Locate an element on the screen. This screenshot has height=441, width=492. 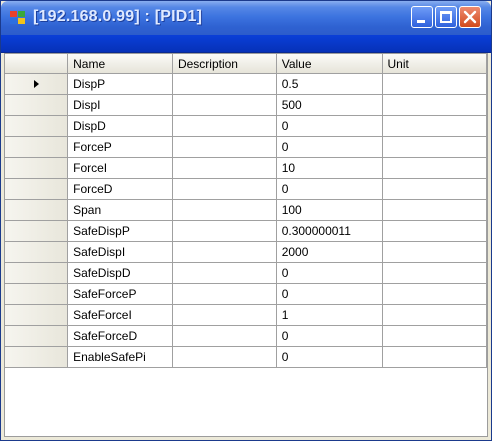
cell-name: SafeDispI is located at coordinates (120, 252).